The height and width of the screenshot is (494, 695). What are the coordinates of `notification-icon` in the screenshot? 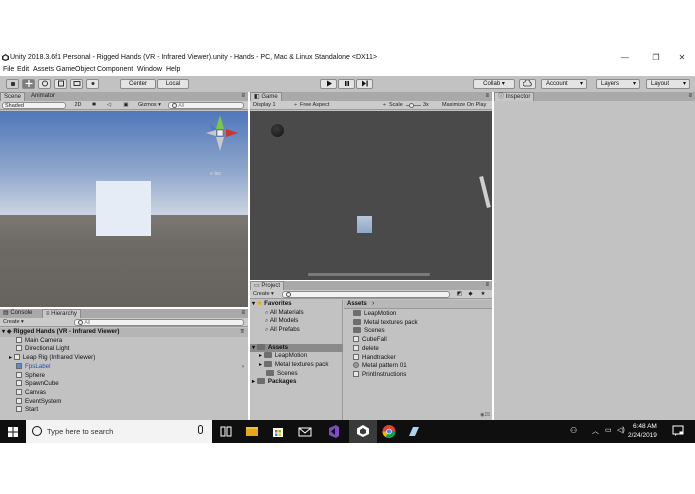 It's located at (678, 431).